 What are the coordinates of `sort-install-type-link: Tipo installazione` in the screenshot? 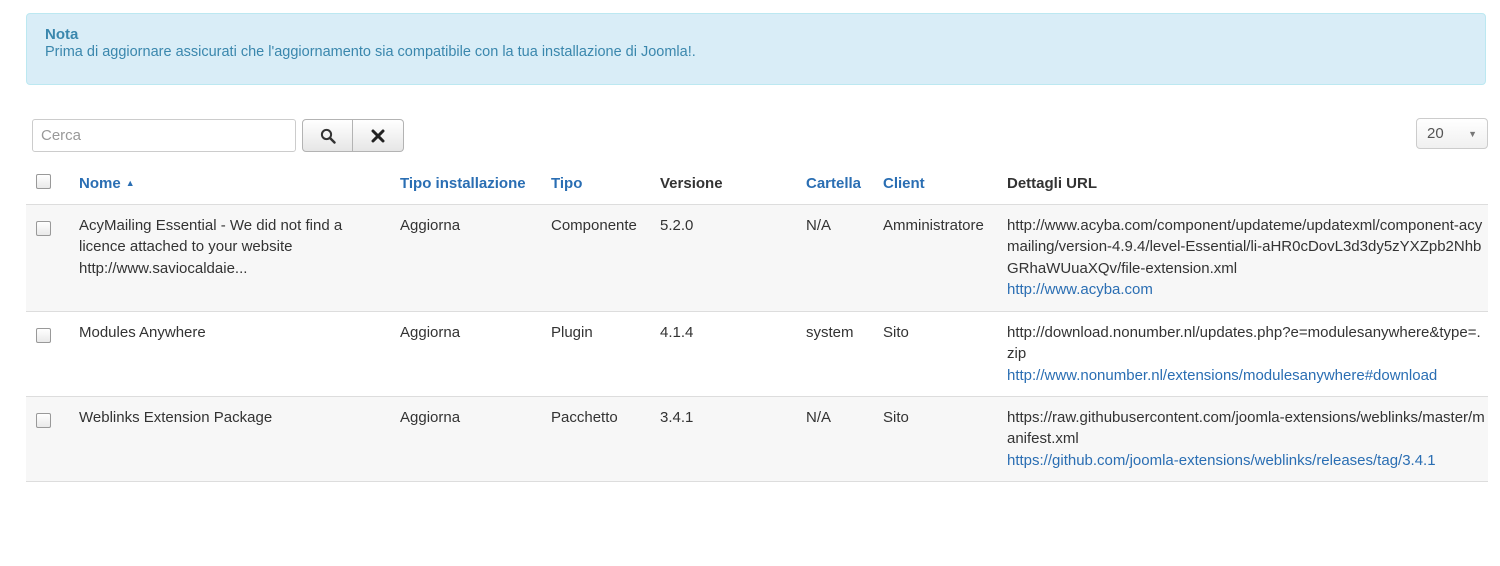 It's located at (463, 183).